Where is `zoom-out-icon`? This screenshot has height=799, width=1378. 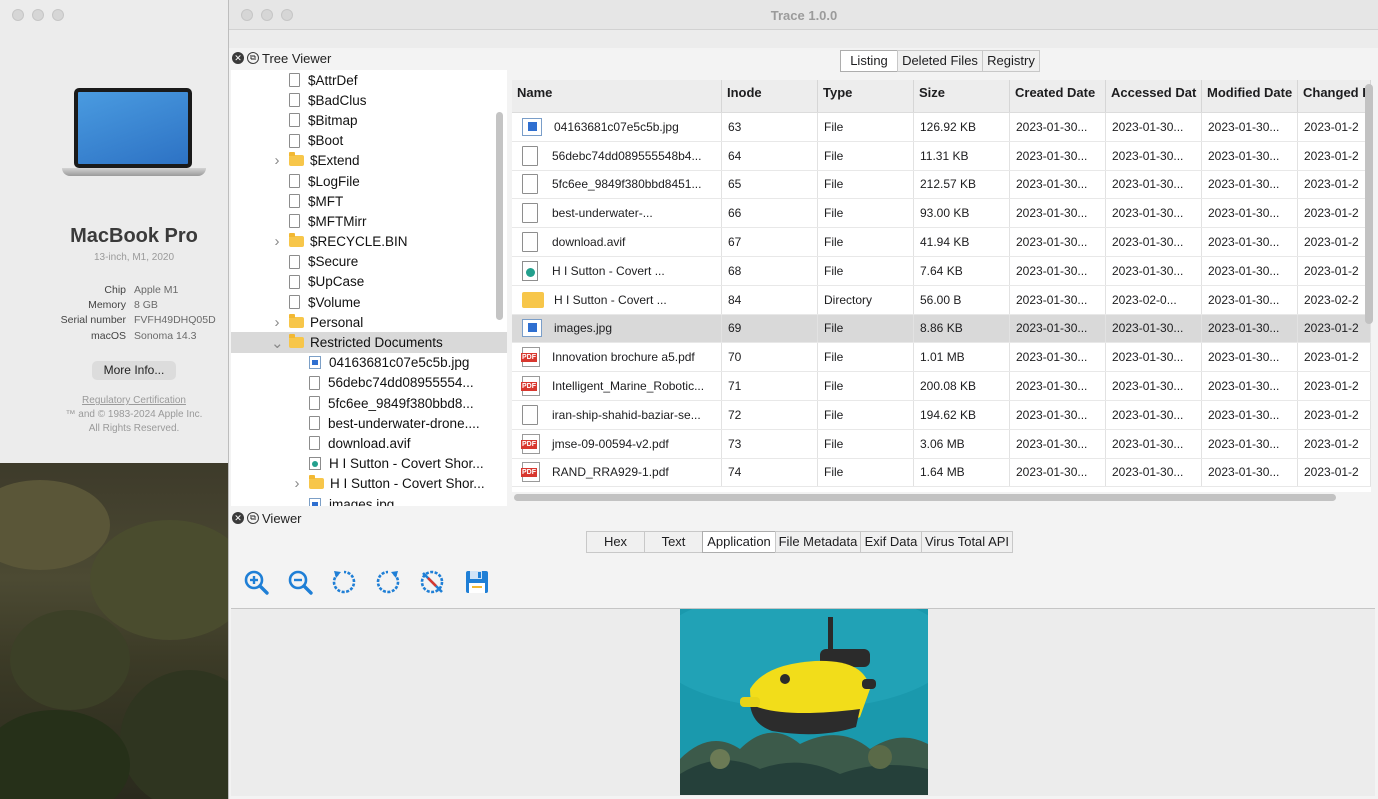
zoom-out-icon is located at coordinates (300, 582).